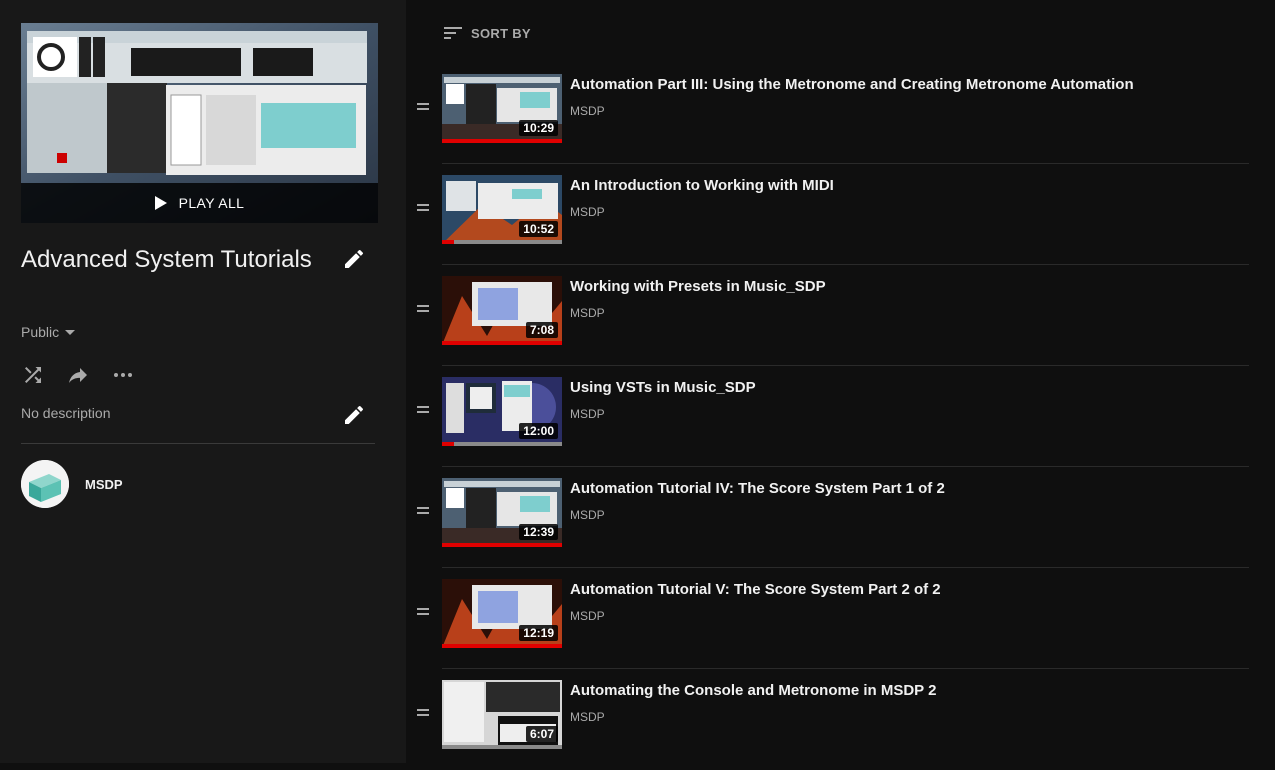 The height and width of the screenshot is (770, 1275). I want to click on video-thumbnail: 10:29, so click(502, 108).